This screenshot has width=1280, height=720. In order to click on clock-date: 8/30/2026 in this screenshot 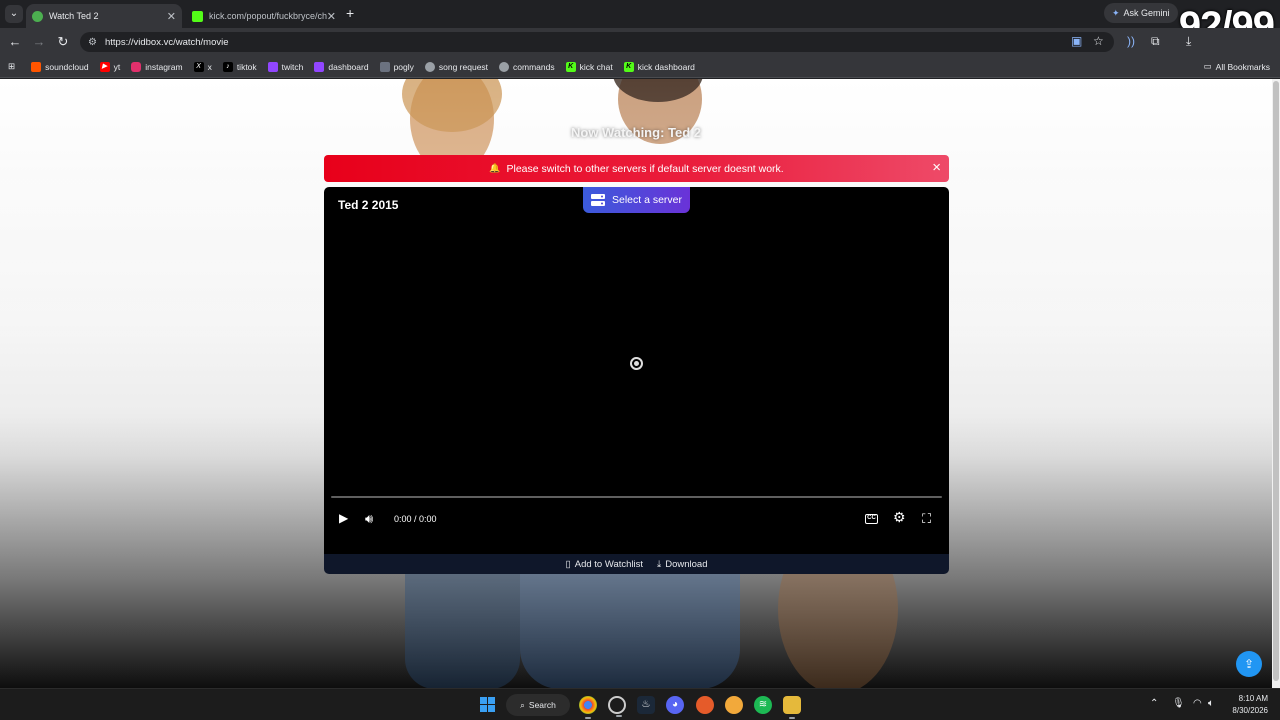, I will do `click(1250, 710)`.